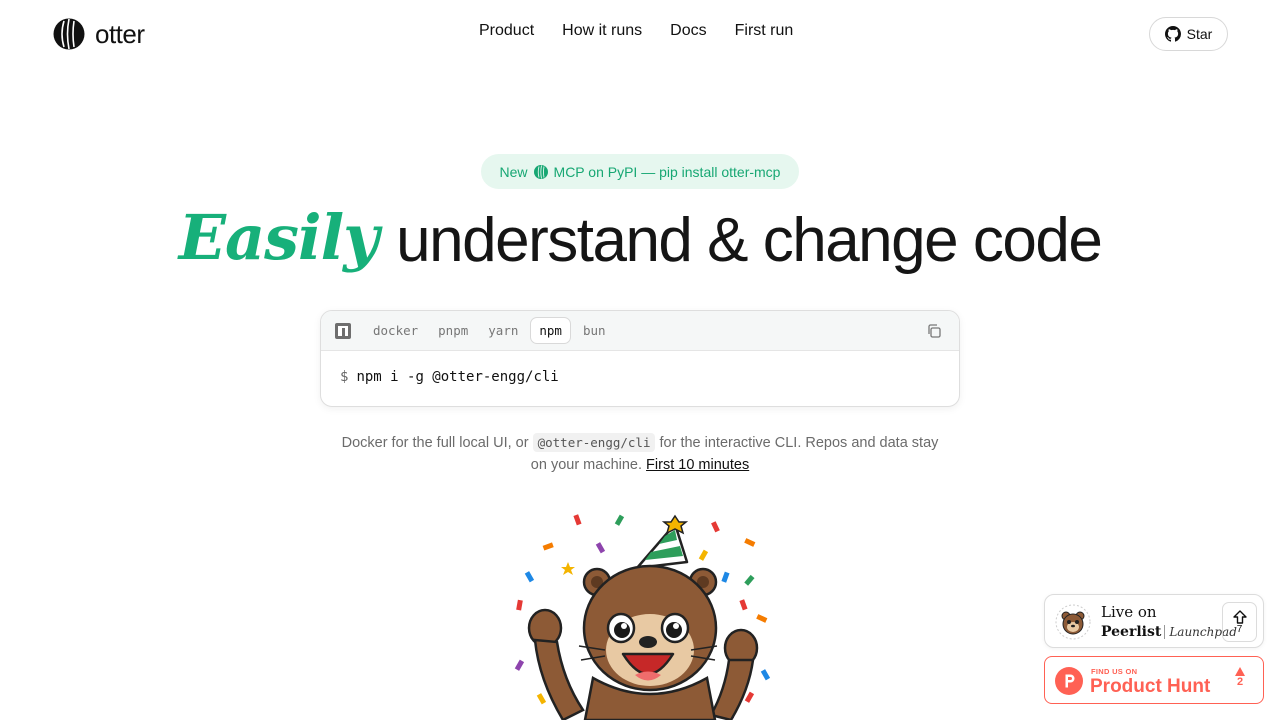  I want to click on peerlist-vote-count: 7, so click(1239, 629).